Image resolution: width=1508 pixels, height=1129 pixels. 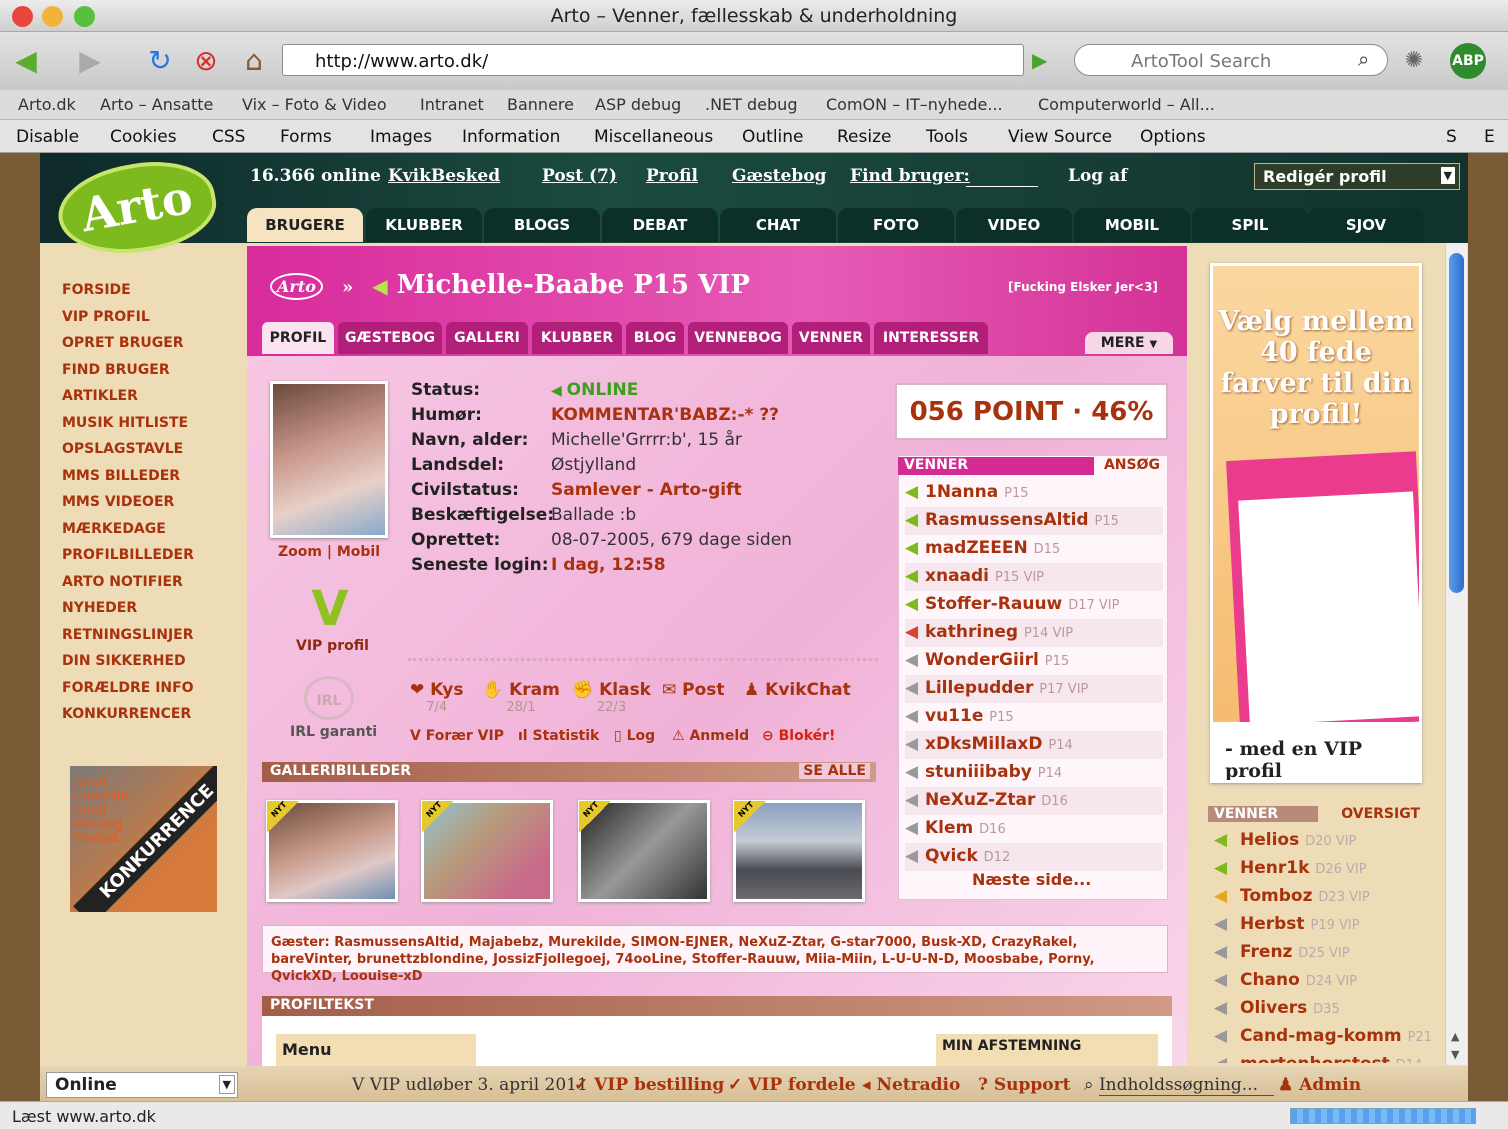 What do you see at coordinates (918, 1085) in the screenshot?
I see `netradio-label: Netradio` at bounding box center [918, 1085].